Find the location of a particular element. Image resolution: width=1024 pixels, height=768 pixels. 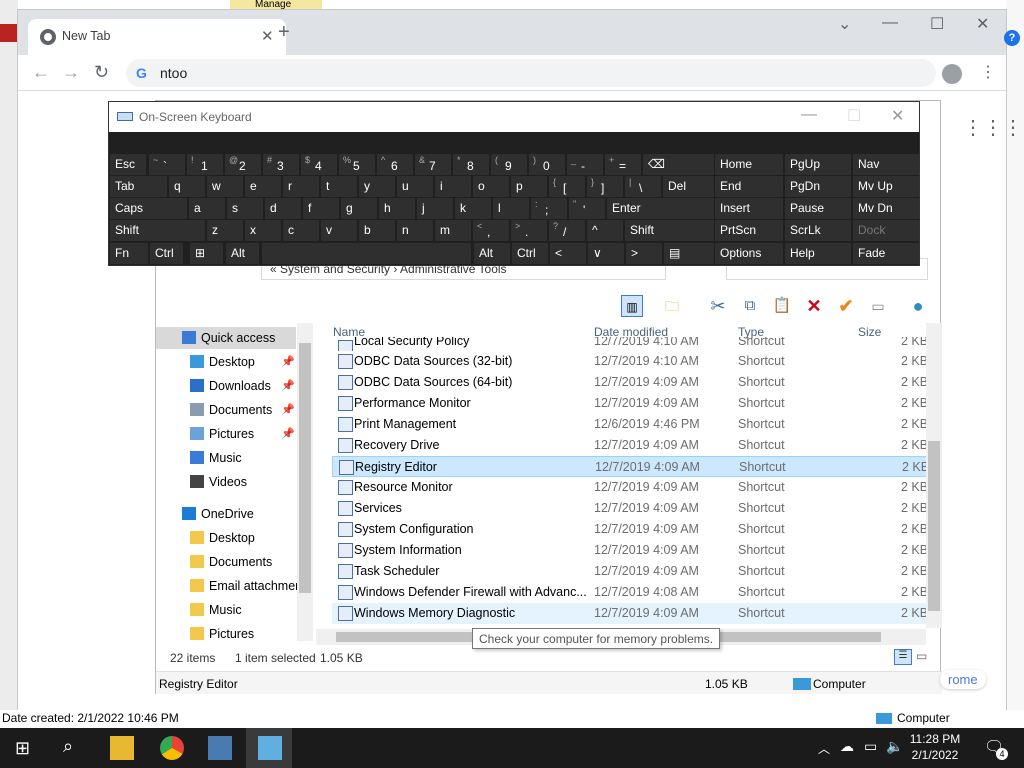

nav-item: Documents 📌 is located at coordinates (226, 410).